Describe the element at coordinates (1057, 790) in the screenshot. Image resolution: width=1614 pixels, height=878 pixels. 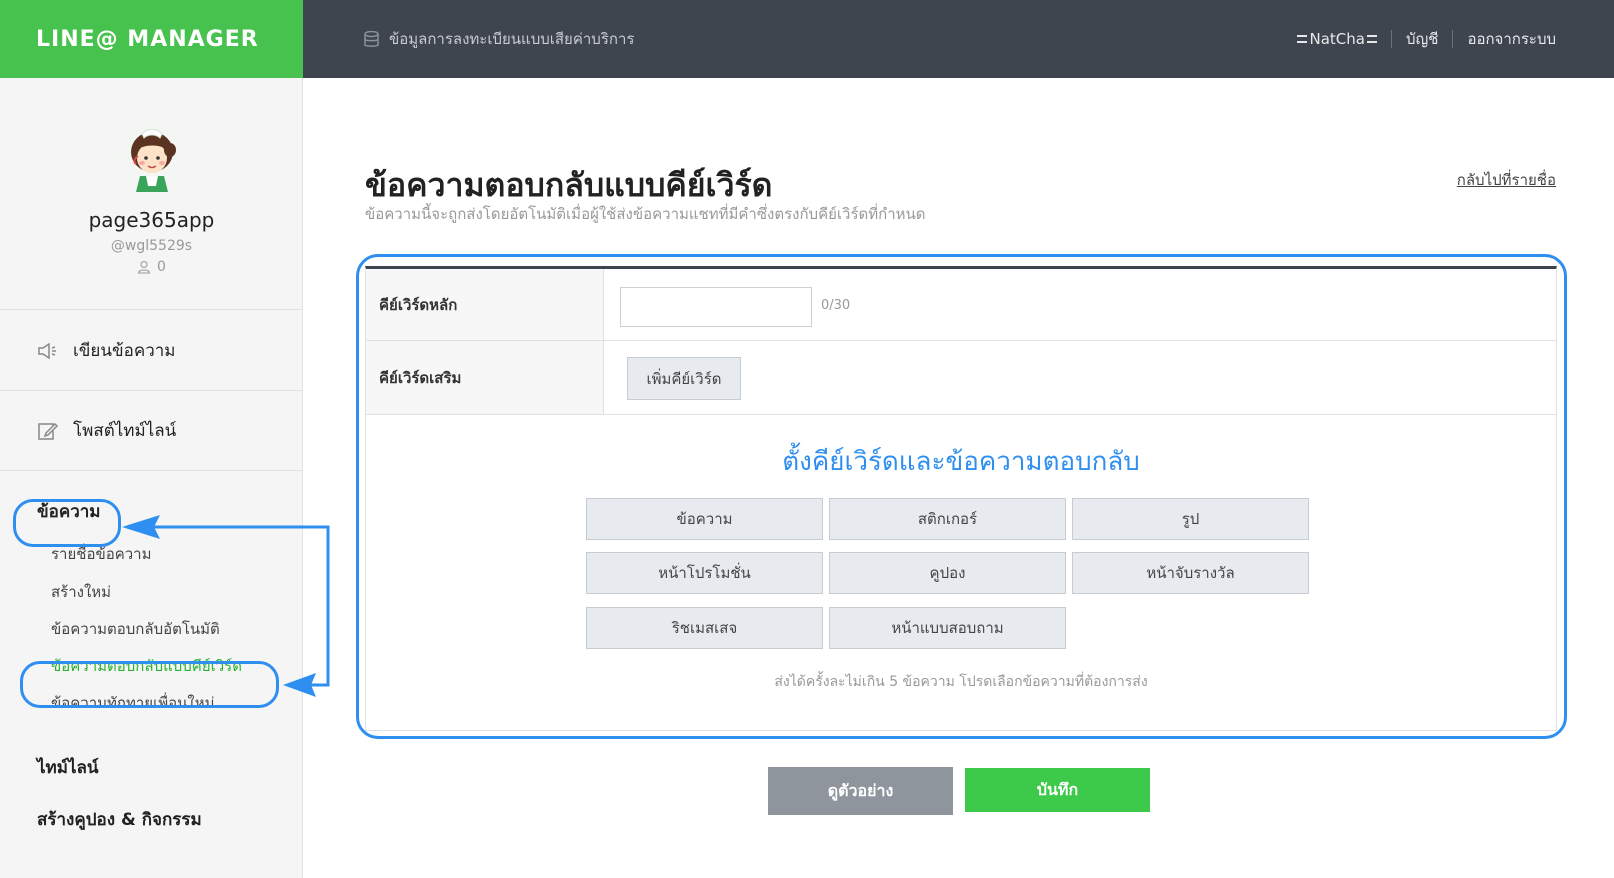
I see `save-button: บันทึก` at that location.